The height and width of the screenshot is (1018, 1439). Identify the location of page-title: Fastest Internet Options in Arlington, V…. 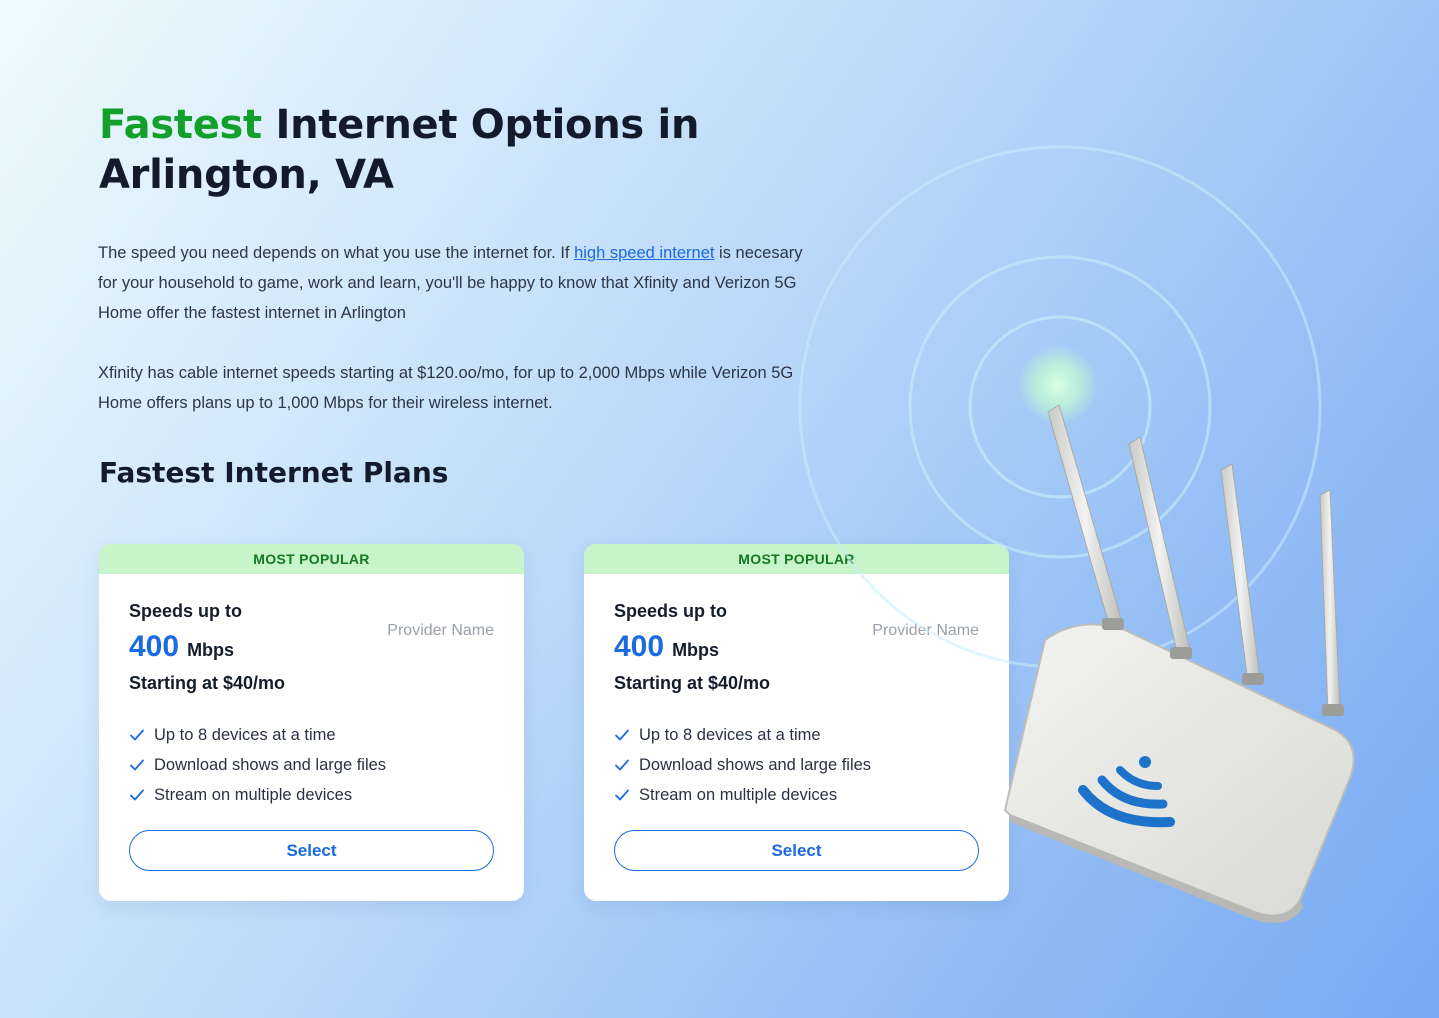
(449, 150).